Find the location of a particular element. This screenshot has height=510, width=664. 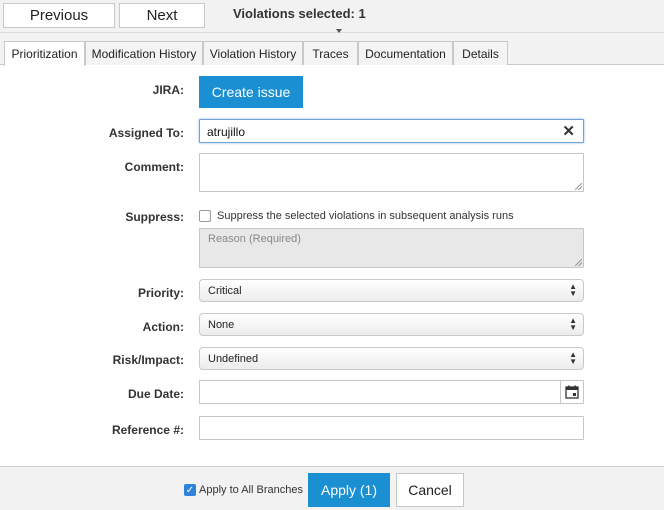

reference-input is located at coordinates (391, 428).